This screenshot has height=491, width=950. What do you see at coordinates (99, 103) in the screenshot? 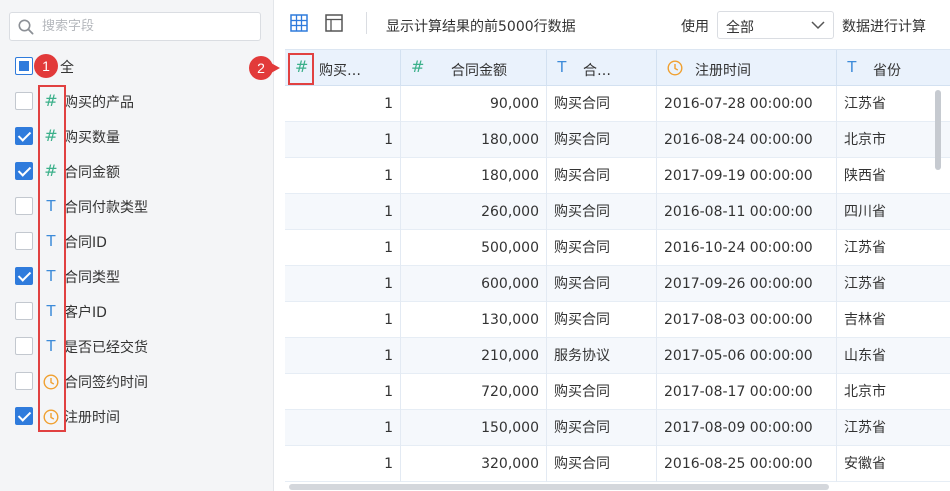
I see `field-label: 购买的产品` at bounding box center [99, 103].